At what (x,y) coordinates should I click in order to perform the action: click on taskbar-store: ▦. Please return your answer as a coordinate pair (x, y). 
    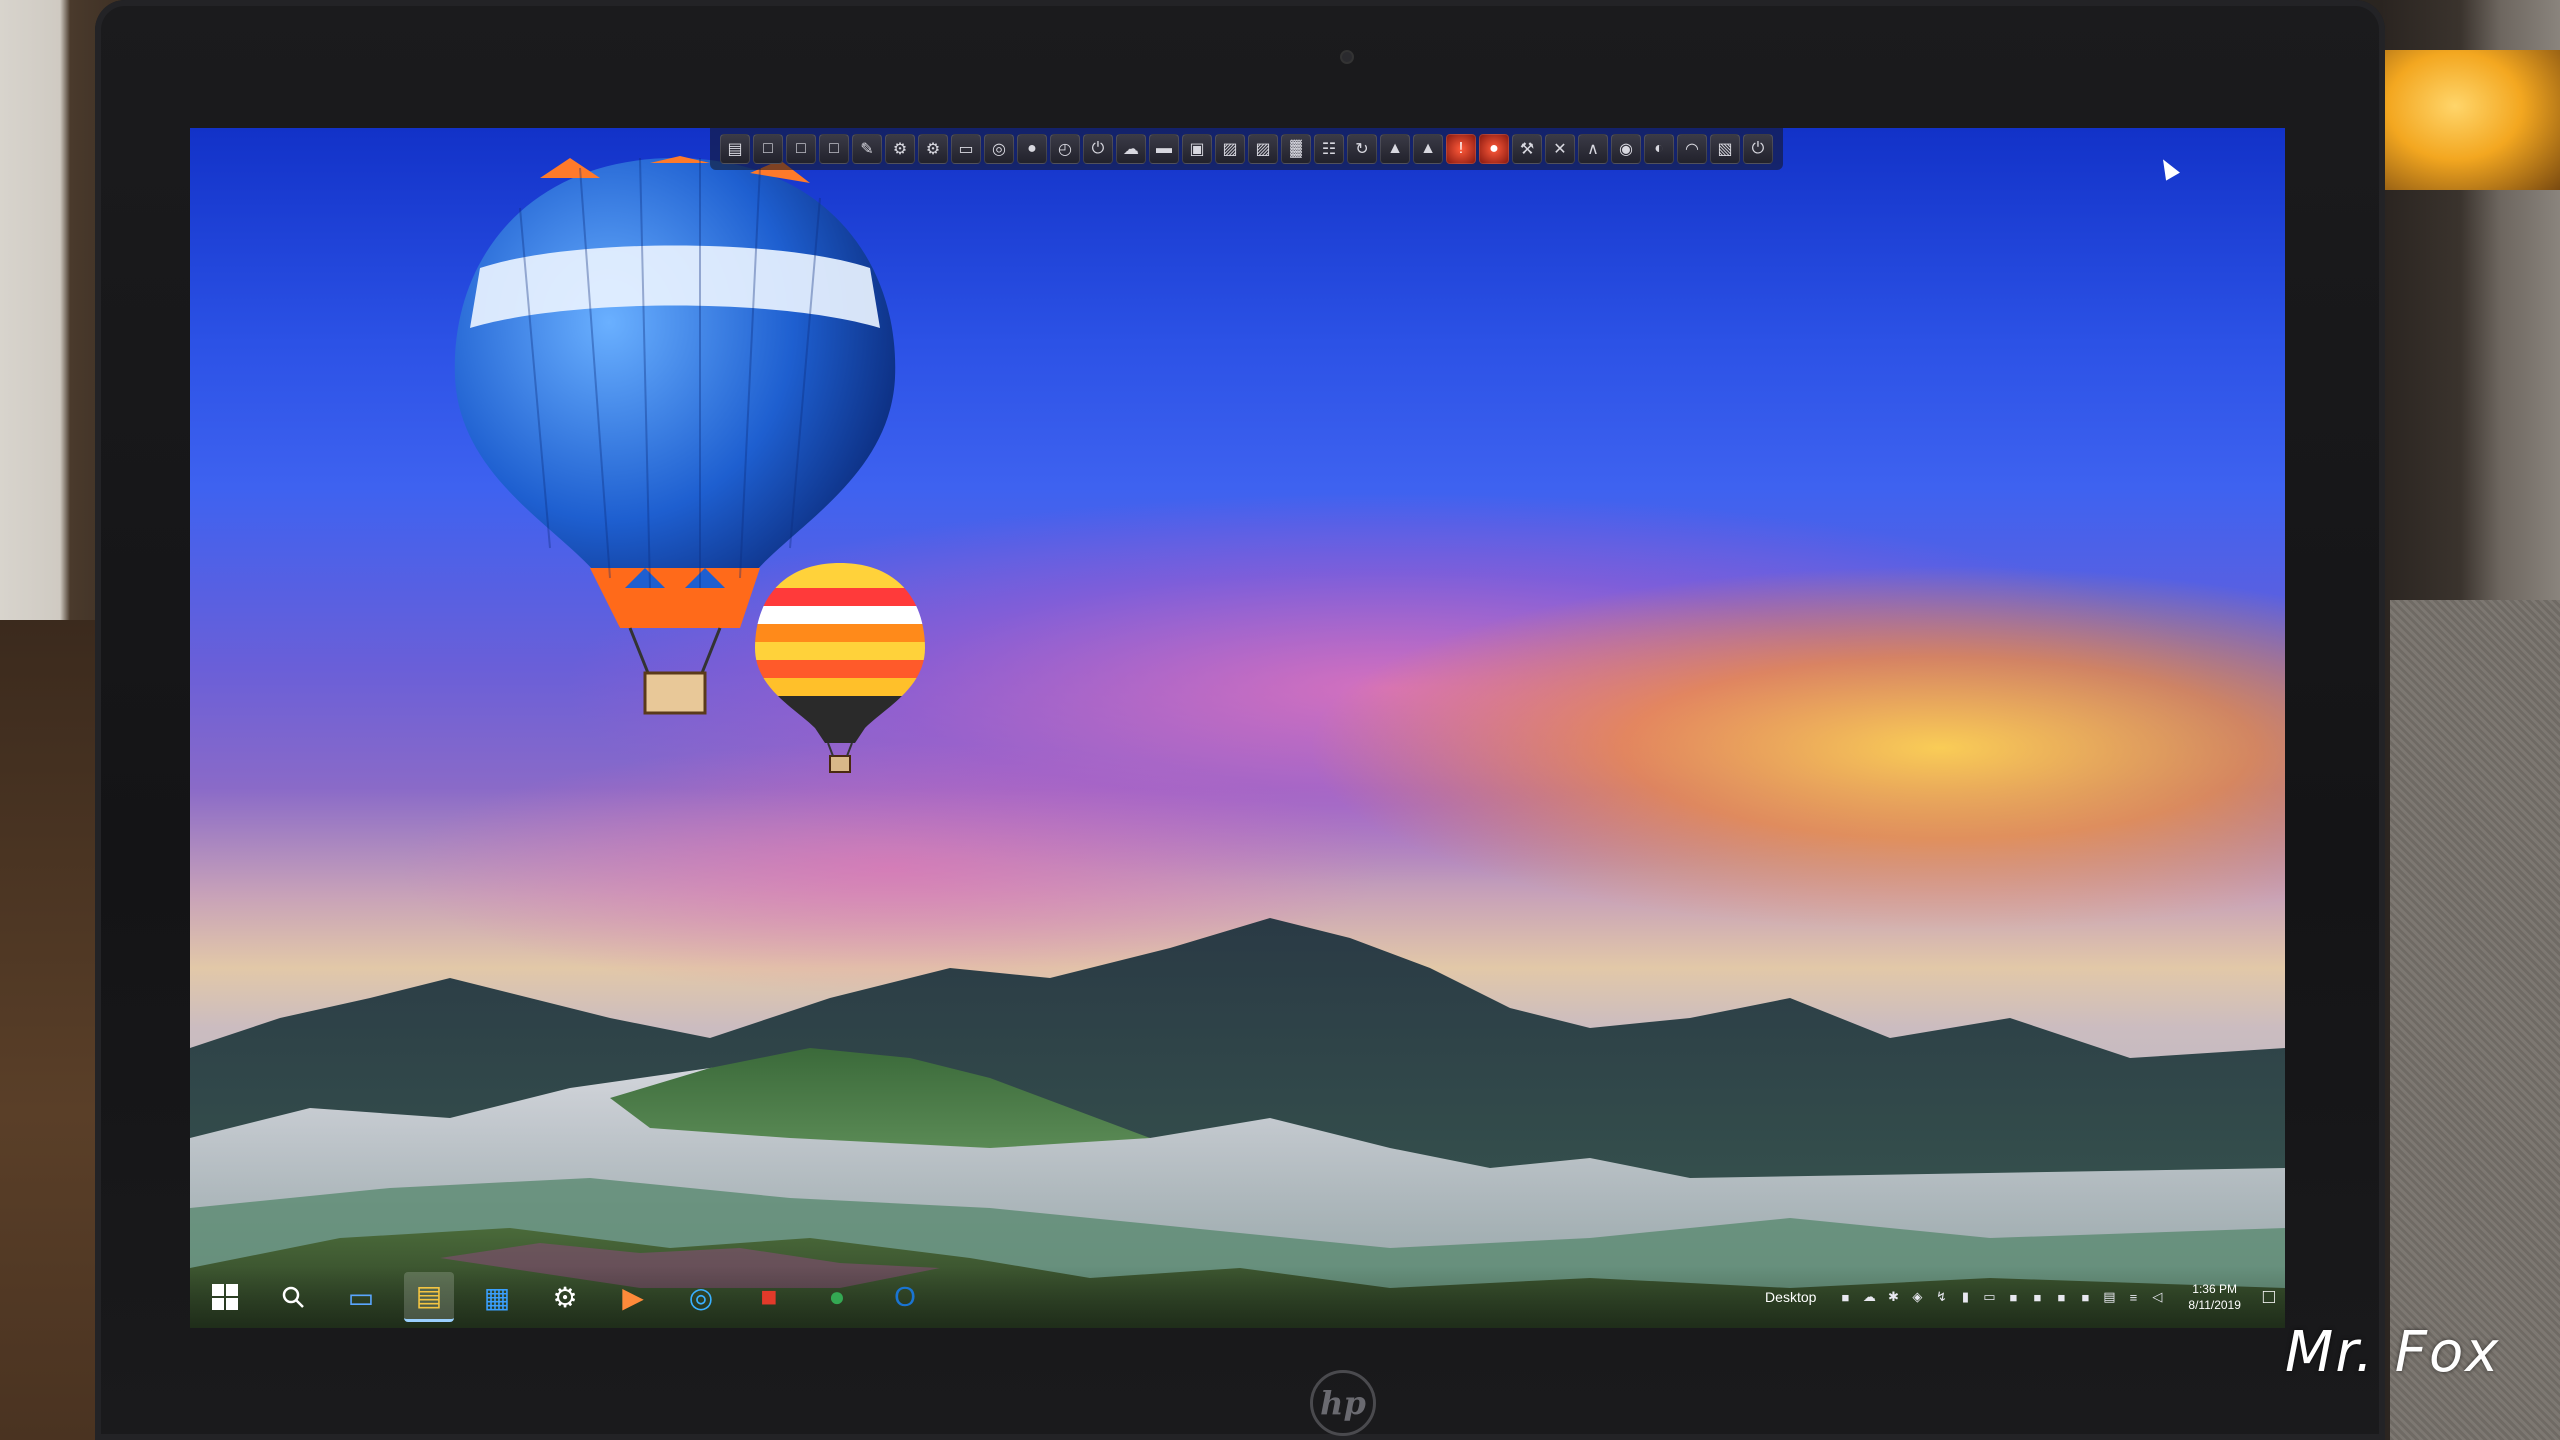
    Looking at the image, I should click on (497, 1297).